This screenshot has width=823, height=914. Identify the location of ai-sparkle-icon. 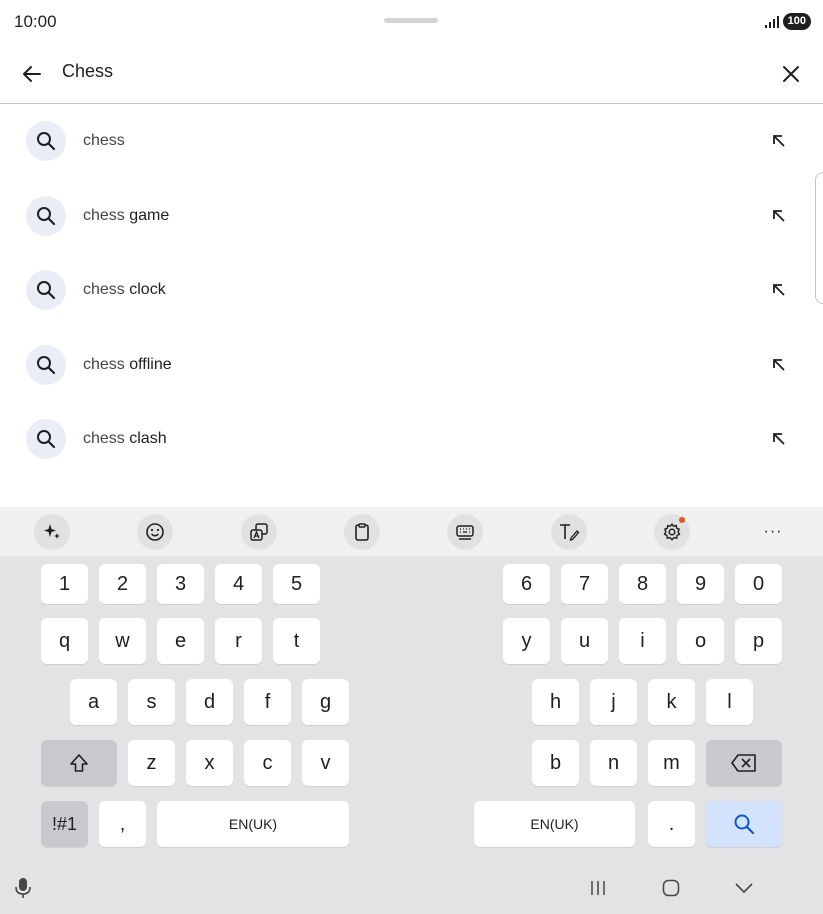
(52, 532).